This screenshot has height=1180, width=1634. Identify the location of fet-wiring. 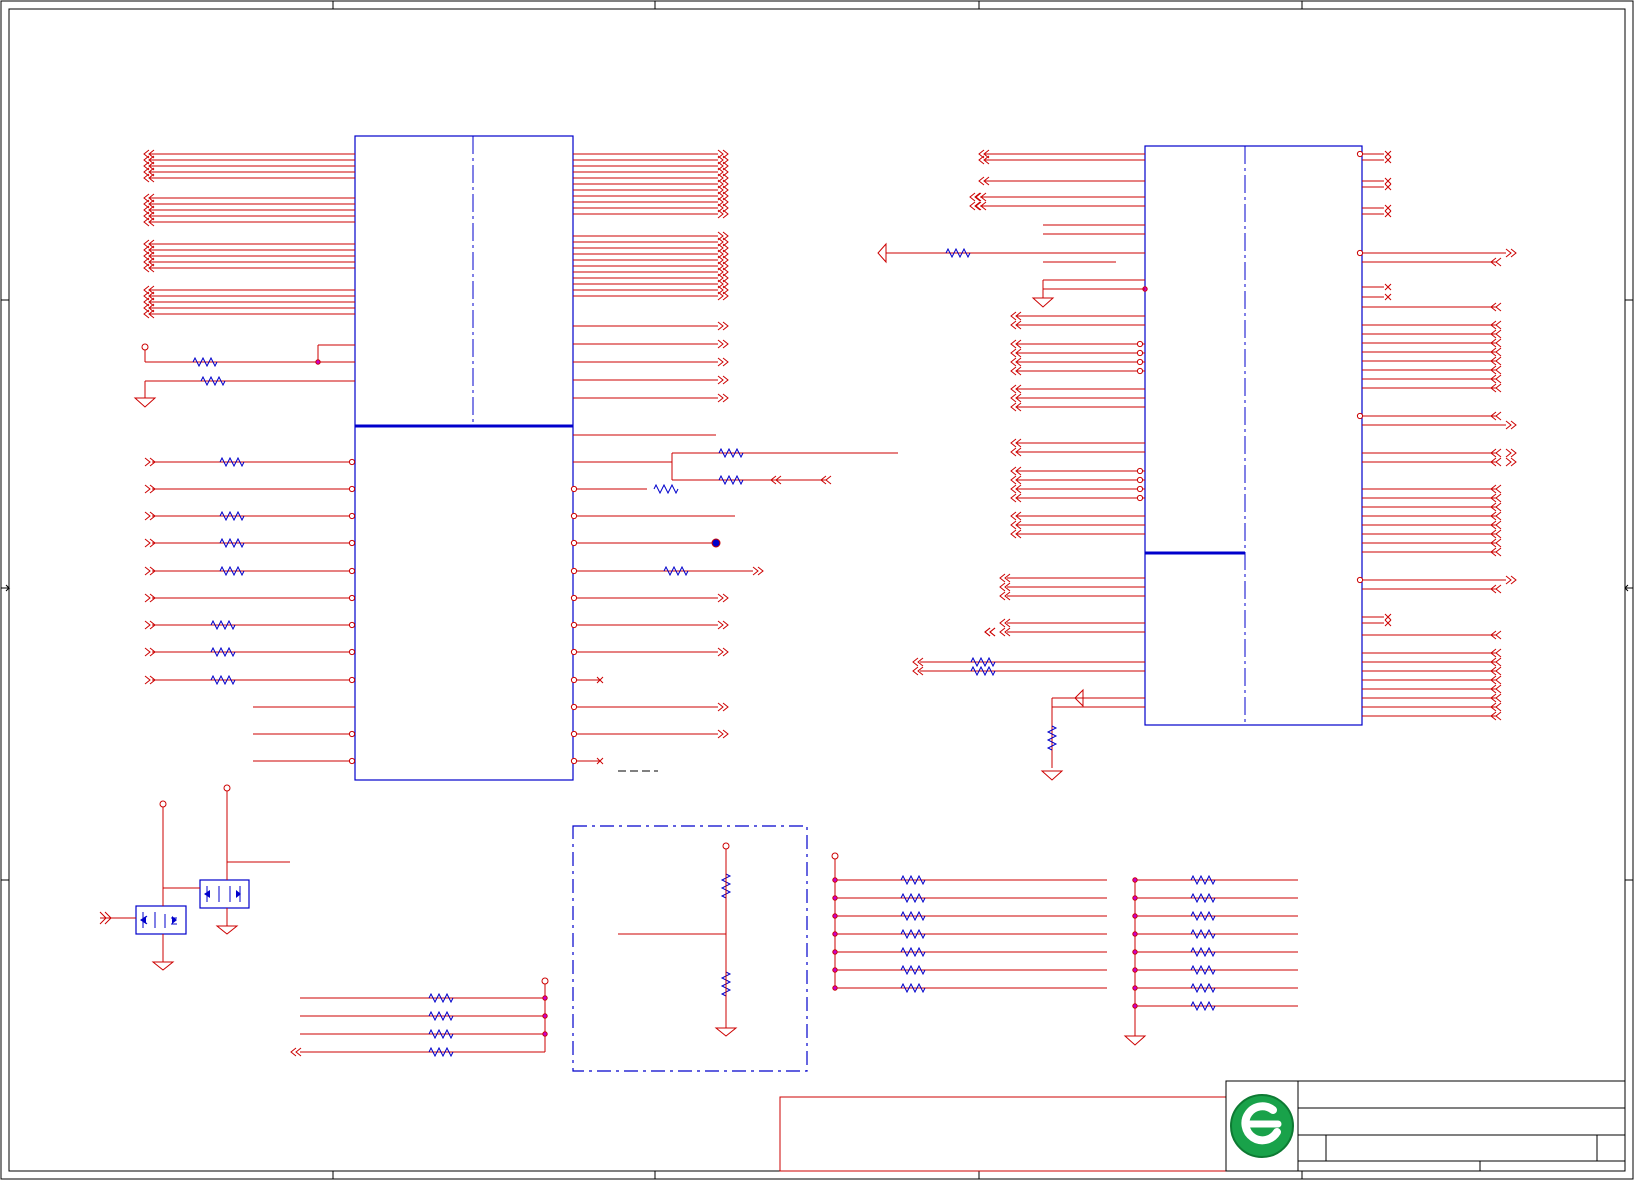
(194, 877).